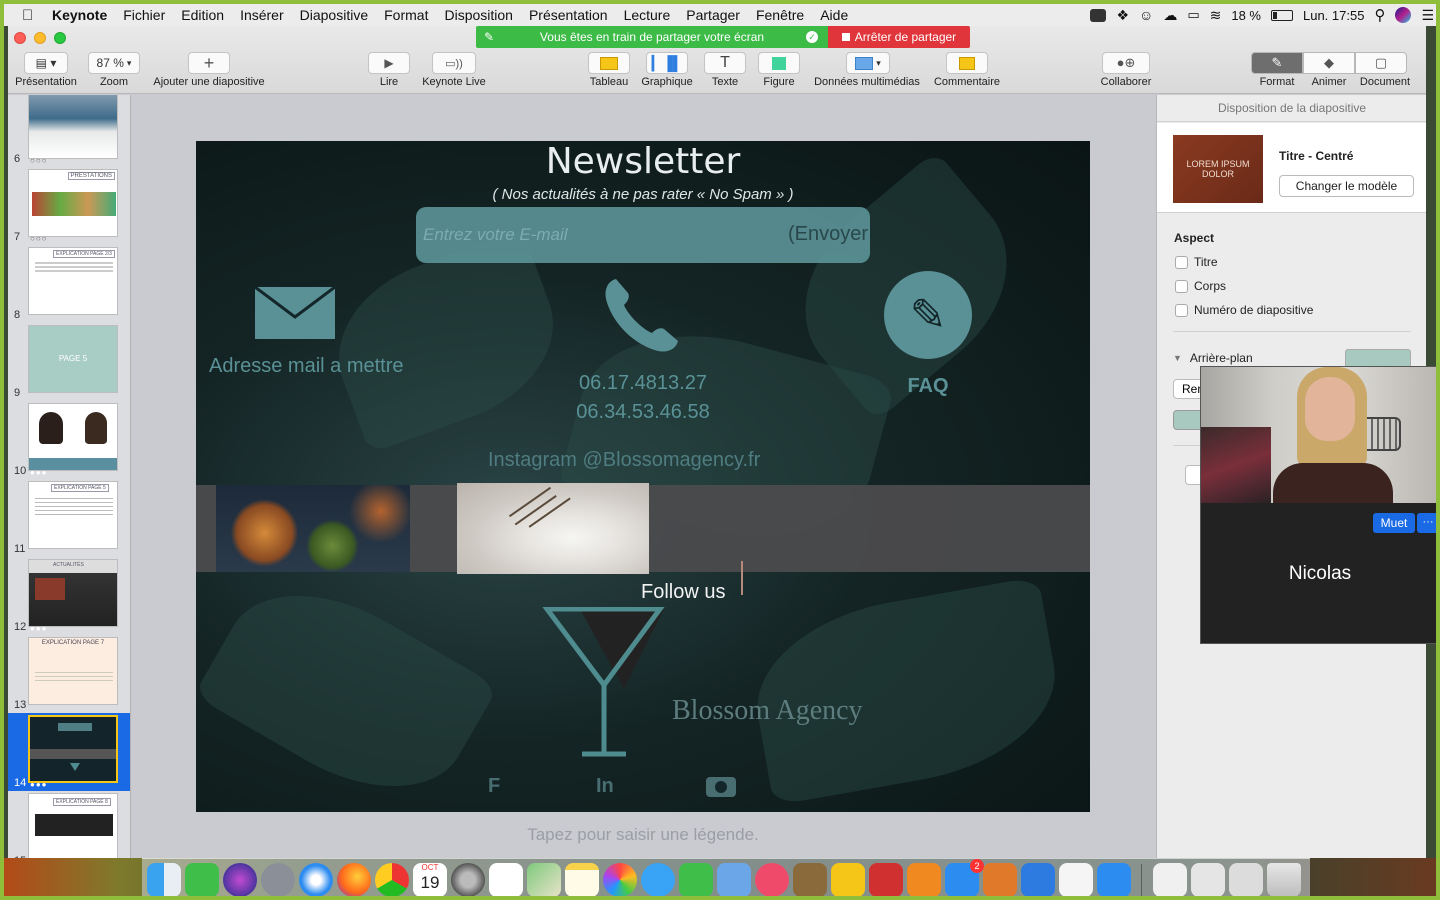 The height and width of the screenshot is (900, 1440). What do you see at coordinates (568, 15) in the screenshot?
I see `menu-presentation: Présentation` at bounding box center [568, 15].